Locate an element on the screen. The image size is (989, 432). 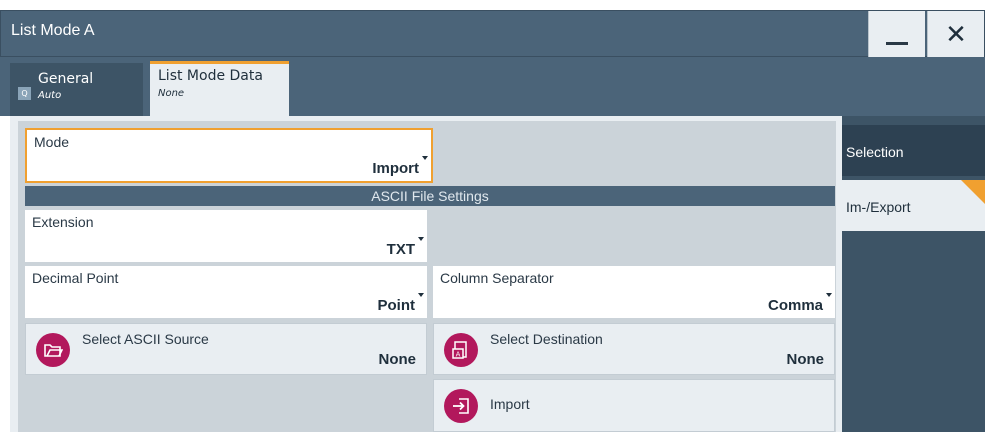
select-ascii-source-button: Select ASCII Source None is located at coordinates (226, 349).